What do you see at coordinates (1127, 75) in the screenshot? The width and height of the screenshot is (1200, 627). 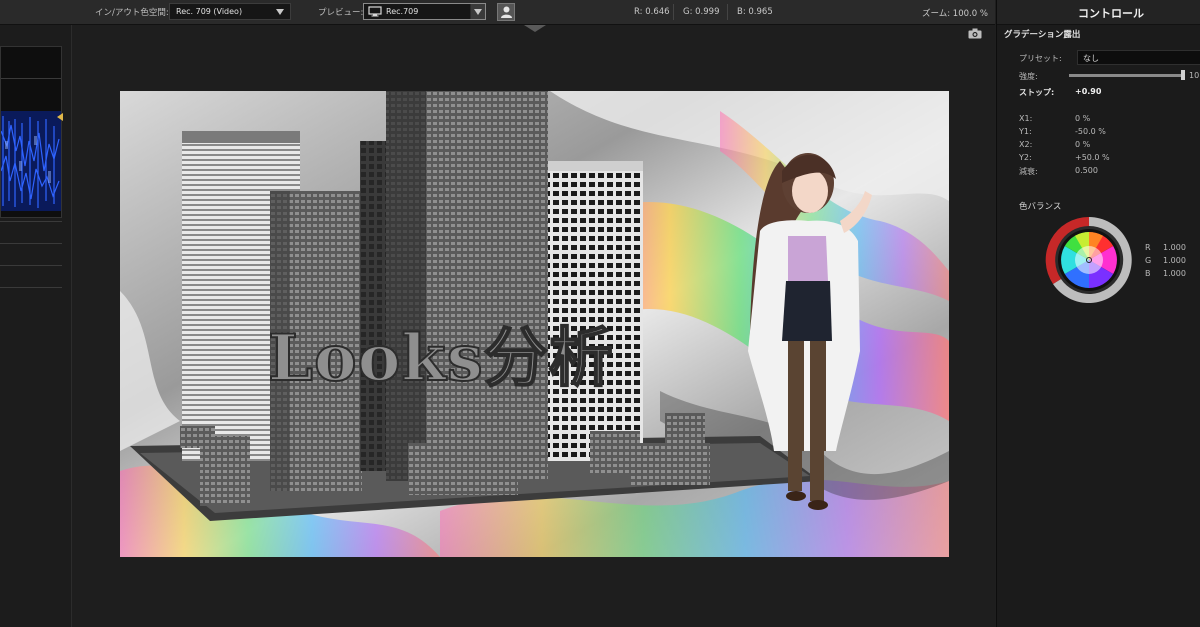 I see `strength-slider` at bounding box center [1127, 75].